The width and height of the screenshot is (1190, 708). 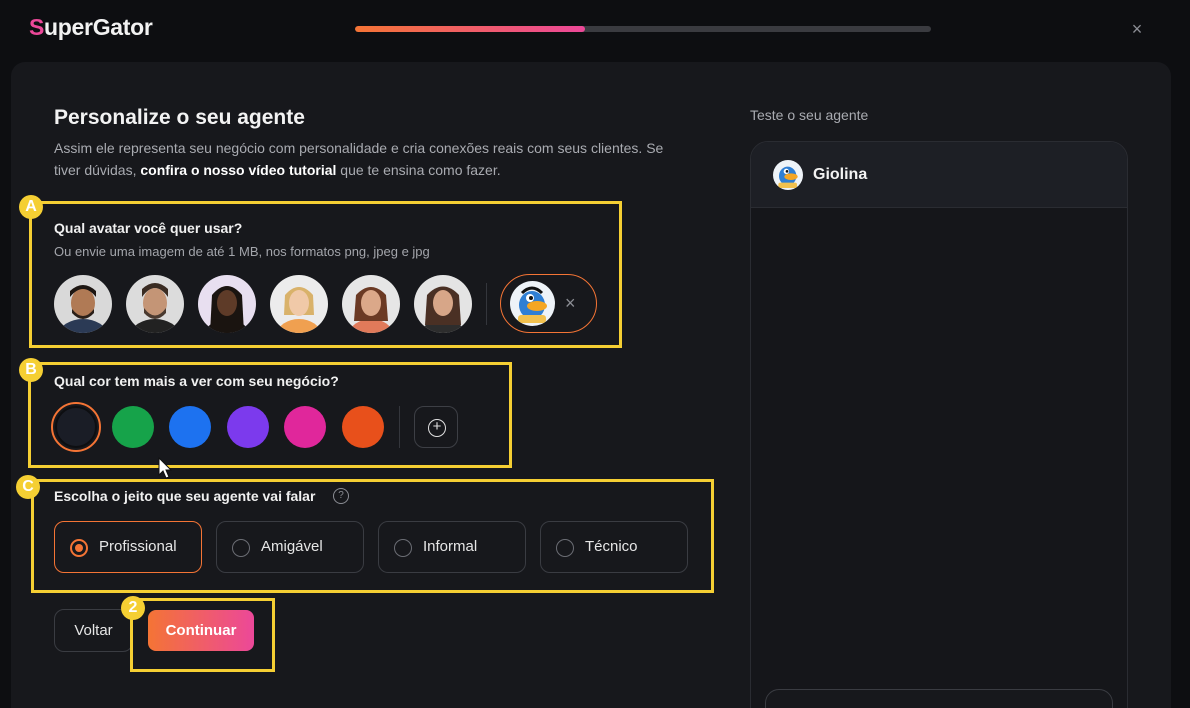 What do you see at coordinates (138, 546) in the screenshot?
I see `tone-label: Profissional` at bounding box center [138, 546].